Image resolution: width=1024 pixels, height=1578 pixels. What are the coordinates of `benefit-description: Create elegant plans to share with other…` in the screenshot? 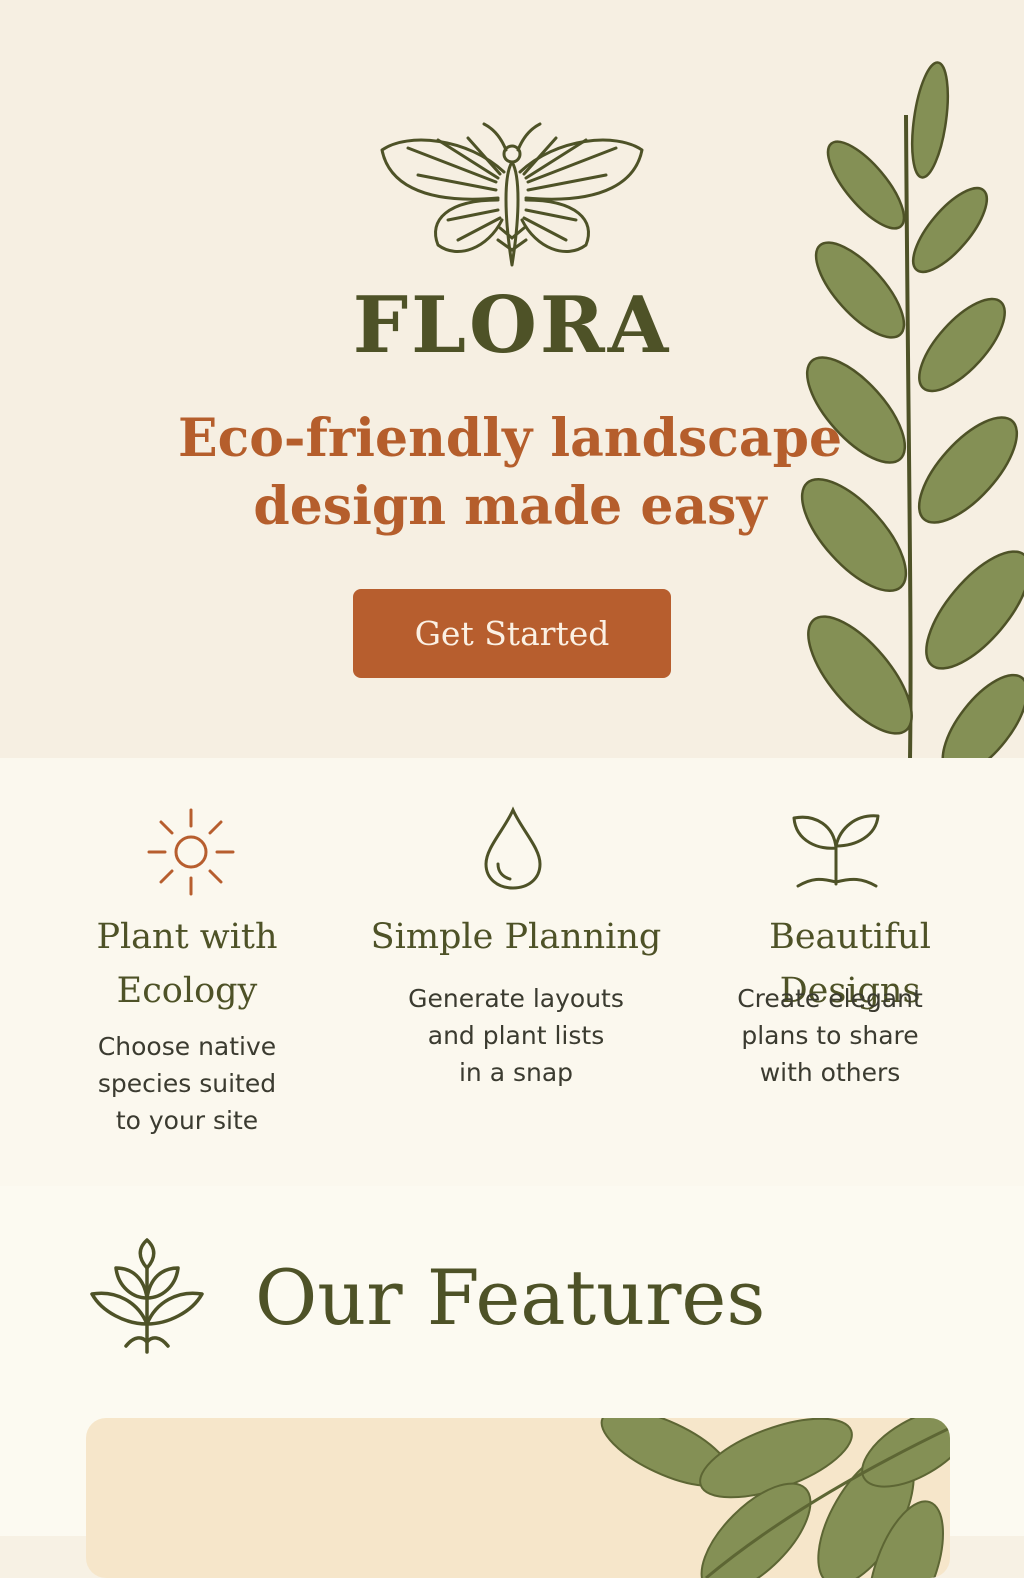 It's located at (830, 1035).